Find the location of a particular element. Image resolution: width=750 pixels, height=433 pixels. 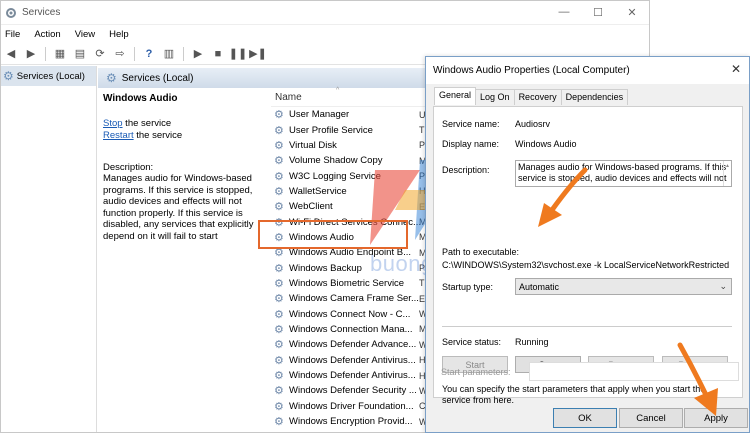

menu-view: View is located at coordinates (85, 34).